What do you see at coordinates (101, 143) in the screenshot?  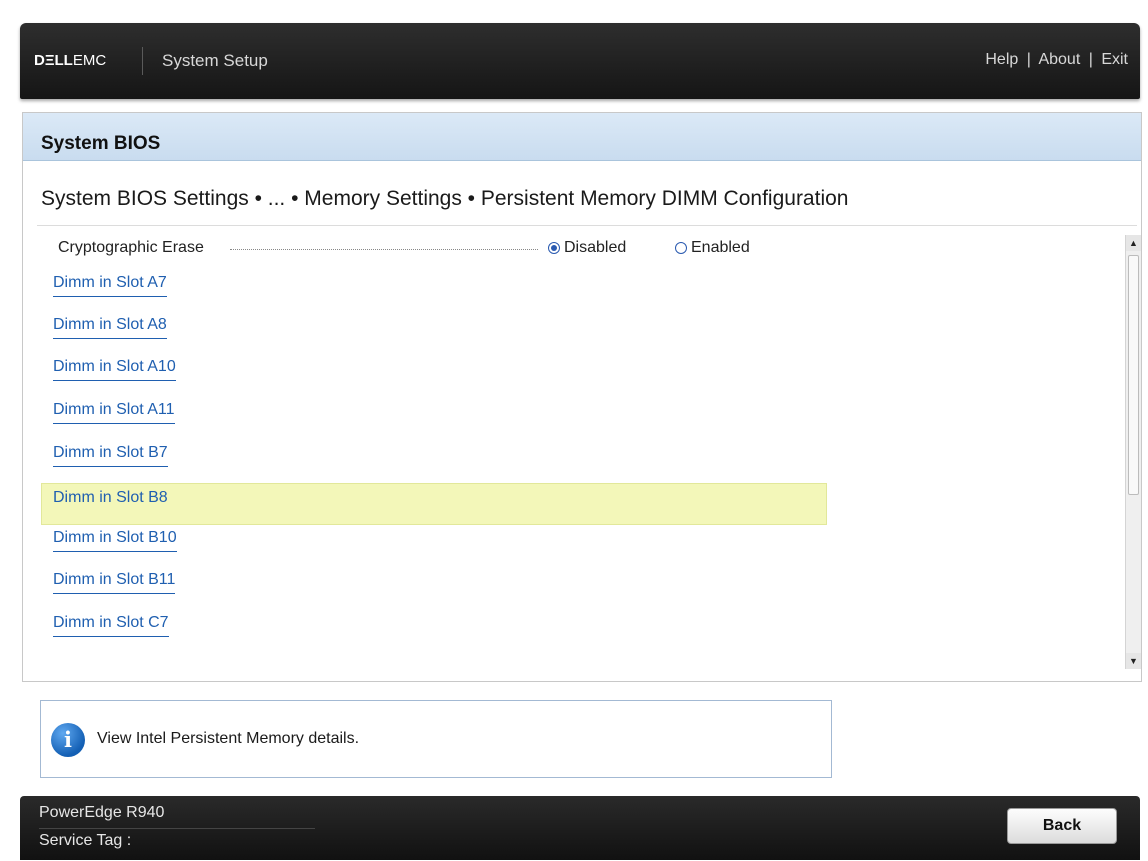 I see `panel-title: System BIOS` at bounding box center [101, 143].